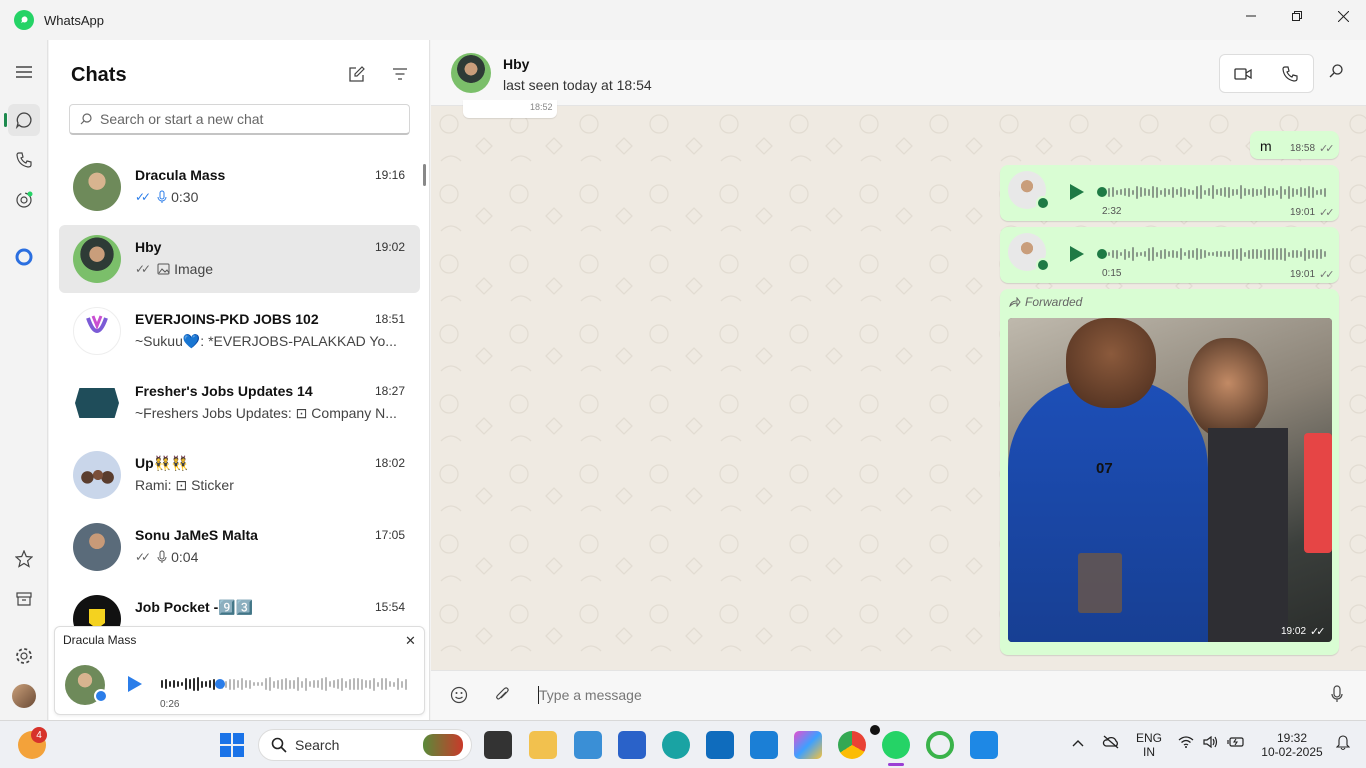 The image size is (1366, 768). Describe the element at coordinates (24, 160) in the screenshot. I see `calls-nav-button` at that location.